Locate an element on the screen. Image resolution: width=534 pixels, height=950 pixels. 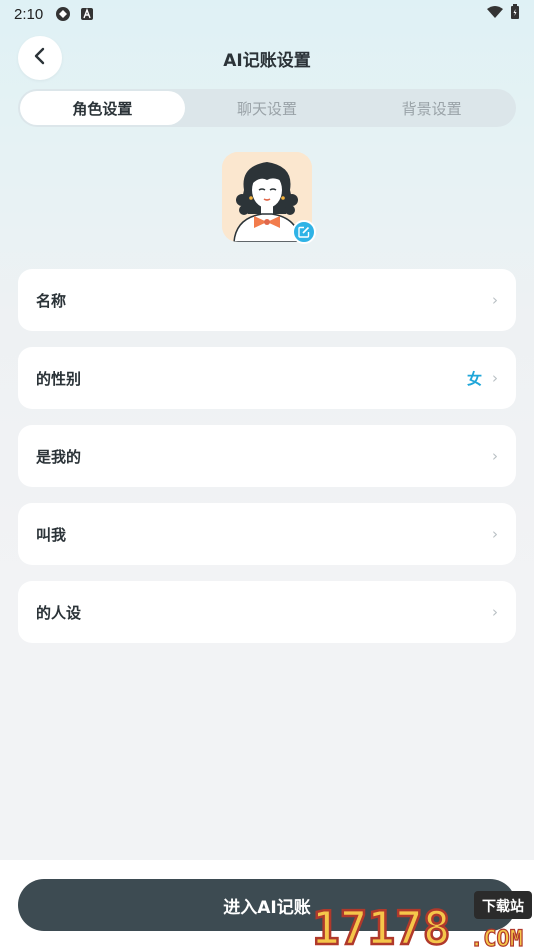
setting-value: 女 is located at coordinates (474, 378).